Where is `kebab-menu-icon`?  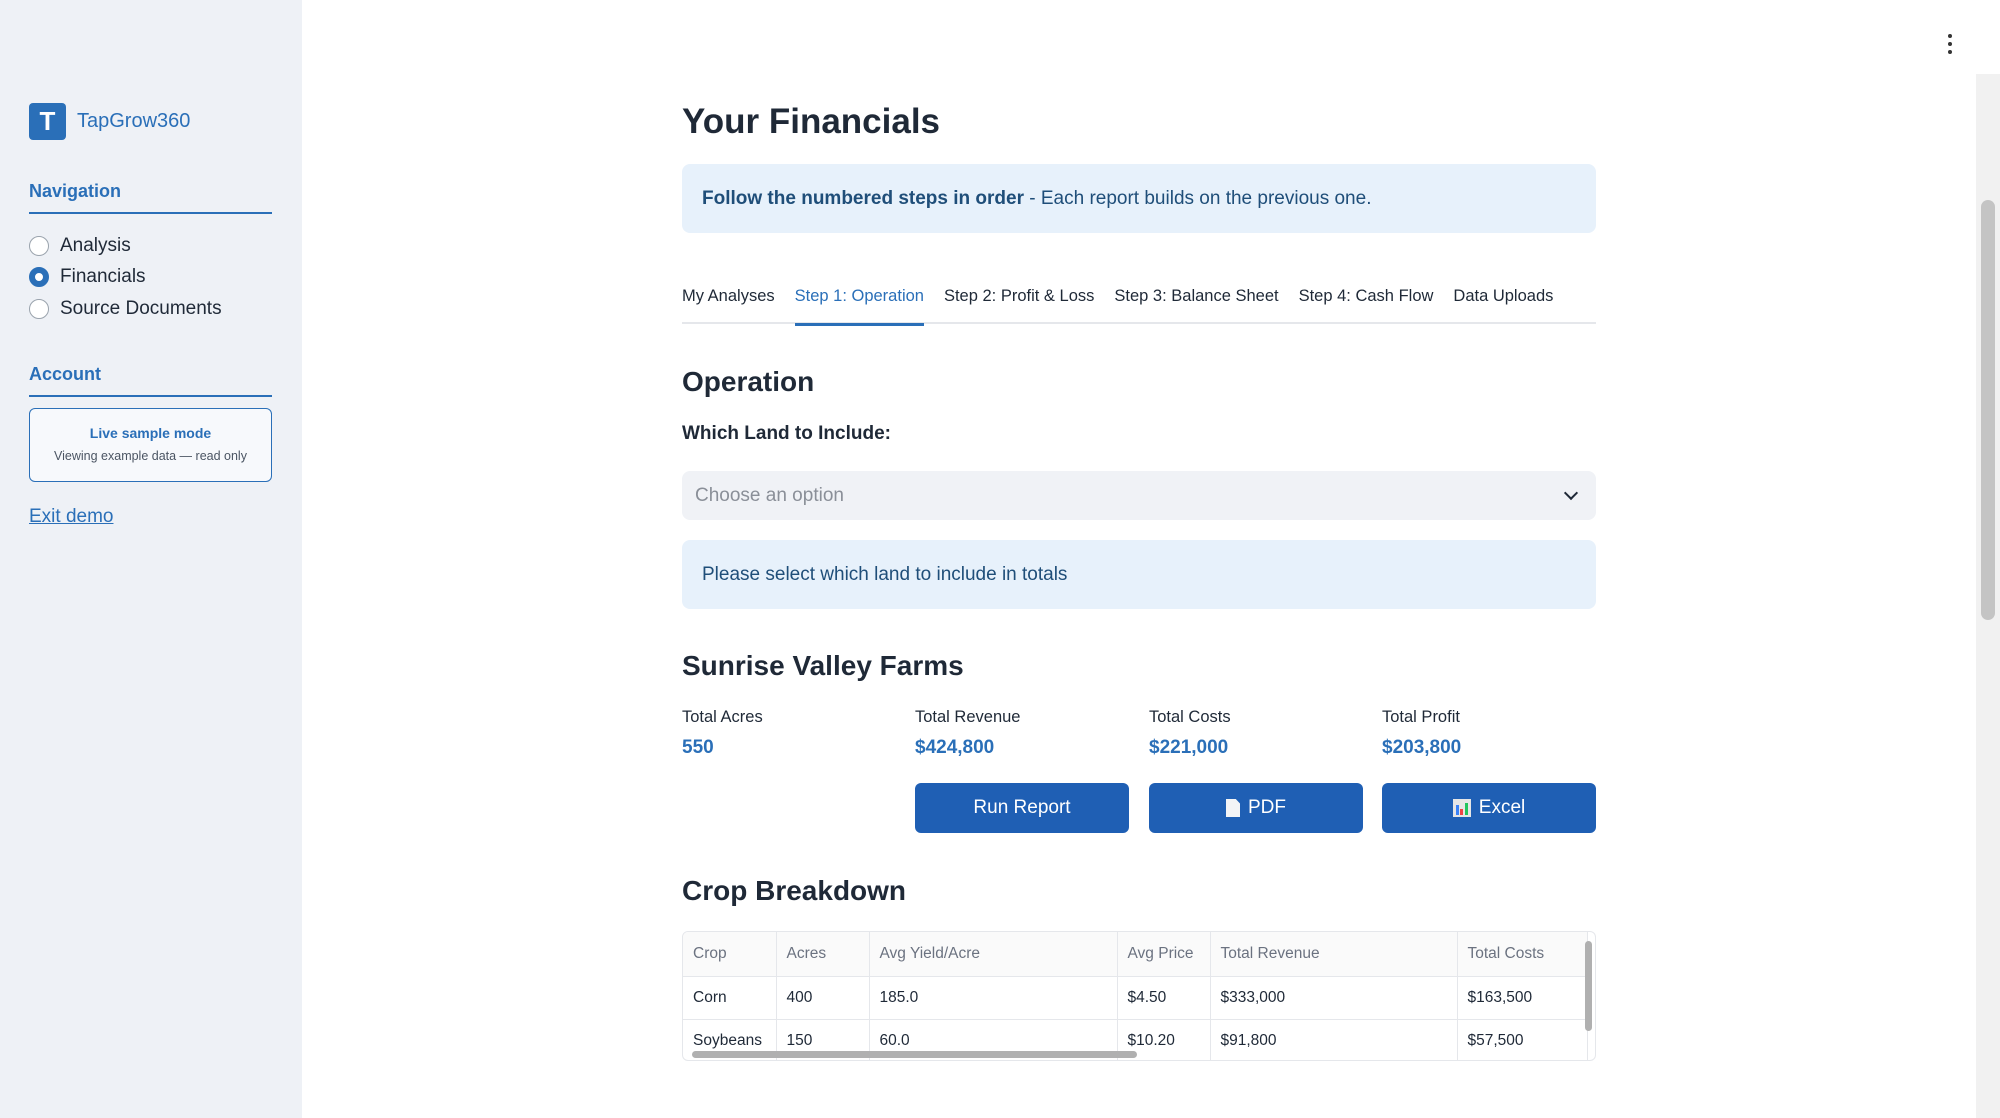 kebab-menu-icon is located at coordinates (1950, 44).